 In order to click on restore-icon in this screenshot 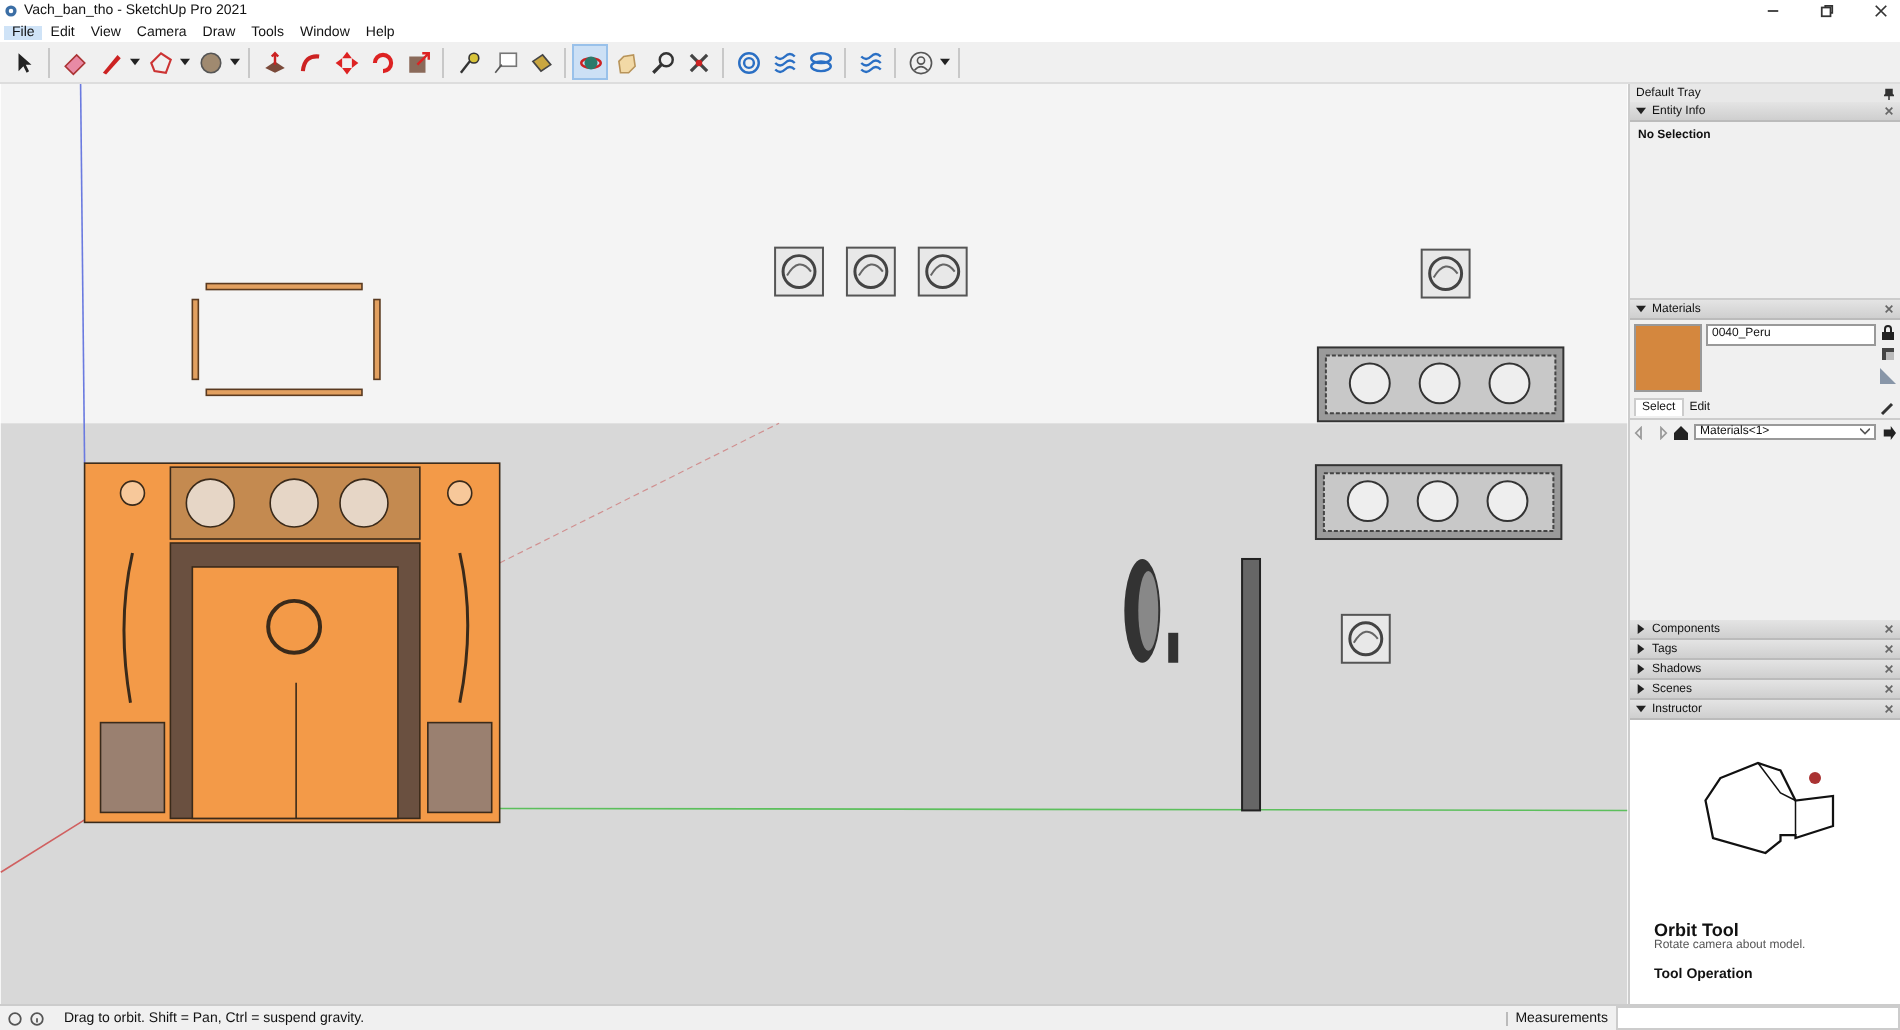, I will do `click(1827, 11)`.